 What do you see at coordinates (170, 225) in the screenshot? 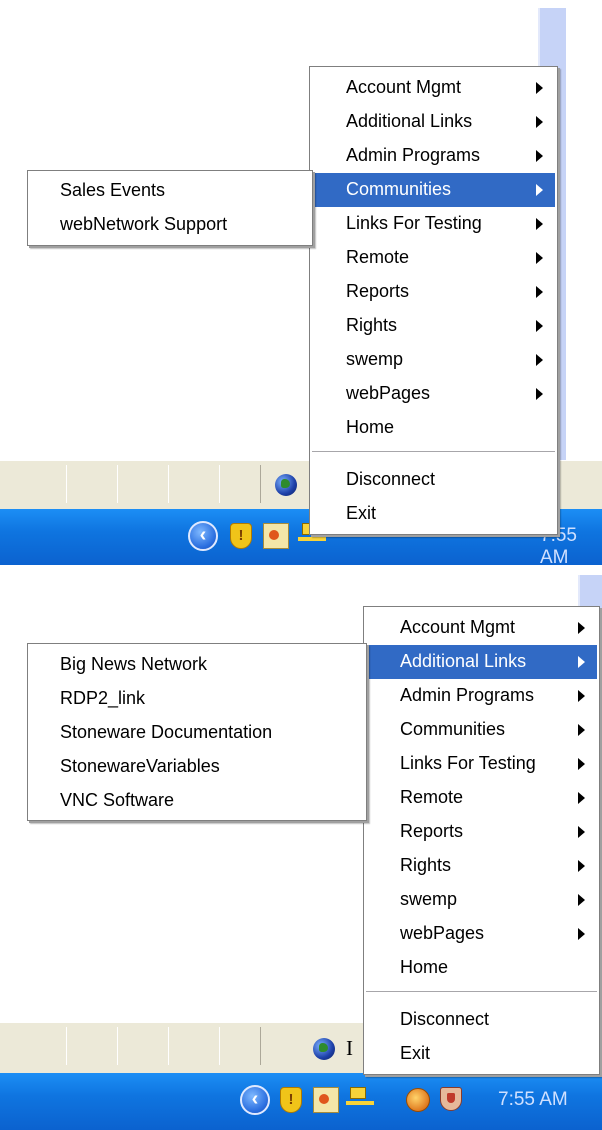
I see `submenu-item-webnetwork-support: webNetwork Support` at bounding box center [170, 225].